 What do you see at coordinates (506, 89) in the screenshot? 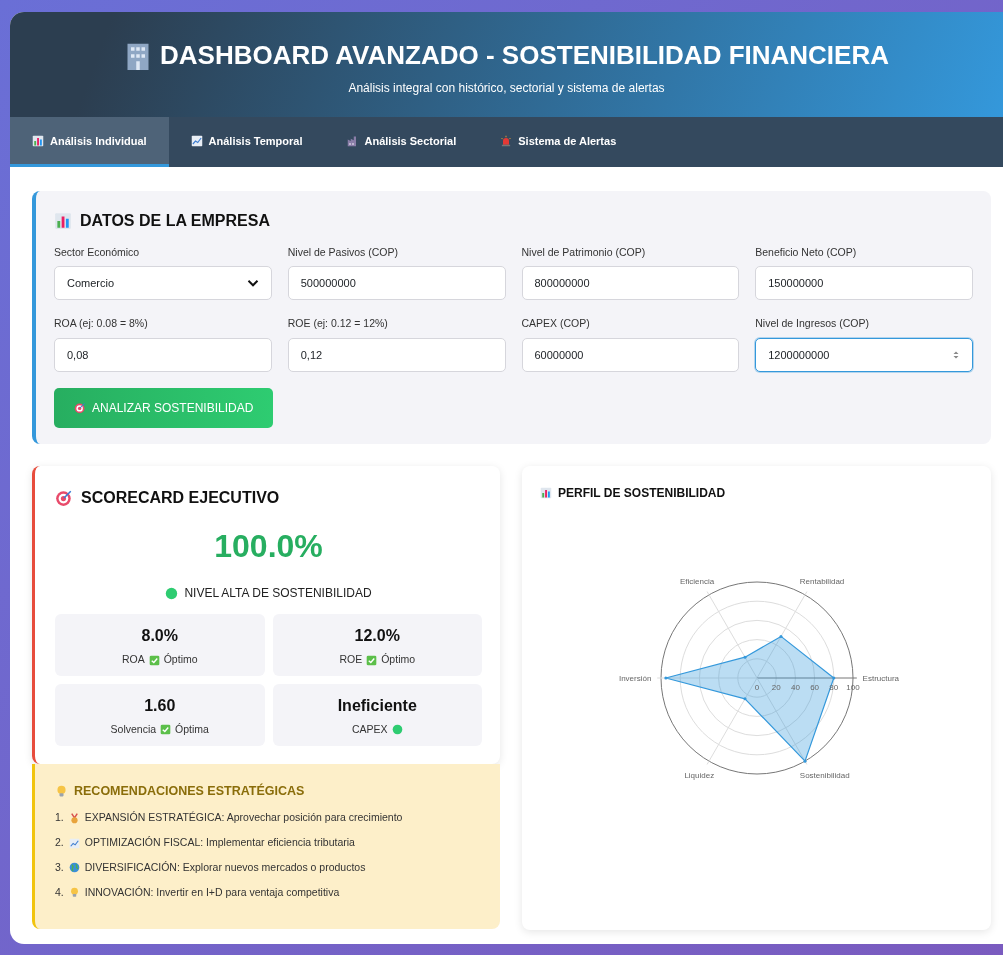
I see `dashboard-subtitle: Análisis integral con histórico, sectorial y sistema de alertas` at bounding box center [506, 89].